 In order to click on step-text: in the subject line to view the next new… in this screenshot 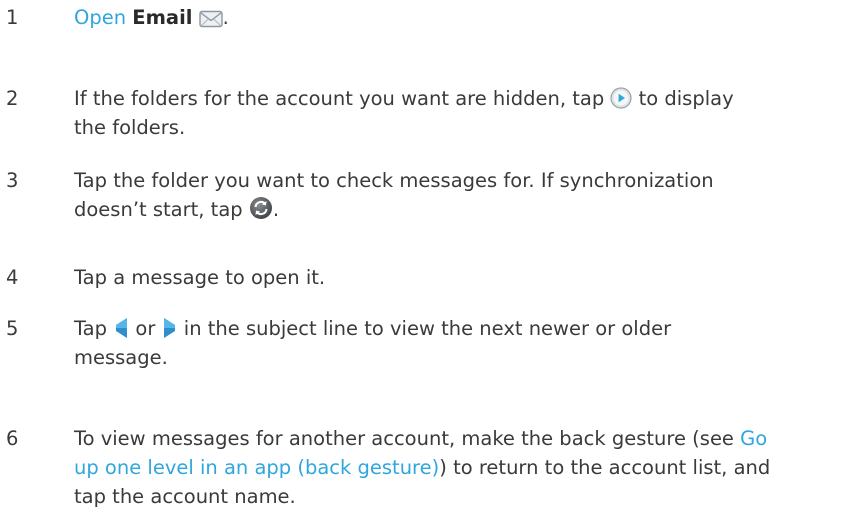, I will do `click(427, 328)`.